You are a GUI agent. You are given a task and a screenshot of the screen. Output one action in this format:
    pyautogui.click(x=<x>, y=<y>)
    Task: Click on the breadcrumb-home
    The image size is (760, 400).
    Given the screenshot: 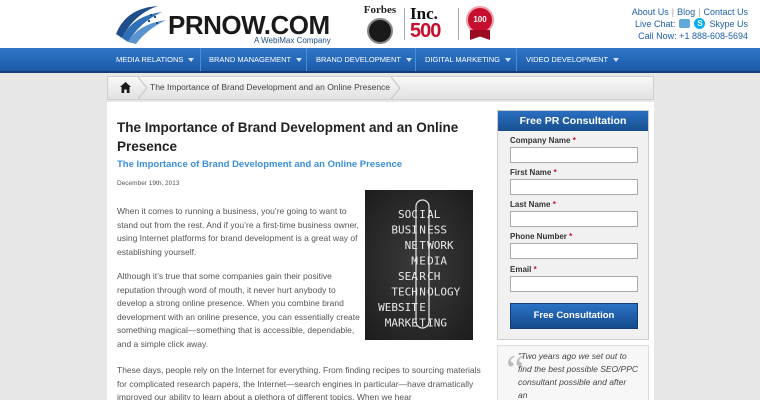 What is the action you would take?
    pyautogui.click(x=125, y=88)
    